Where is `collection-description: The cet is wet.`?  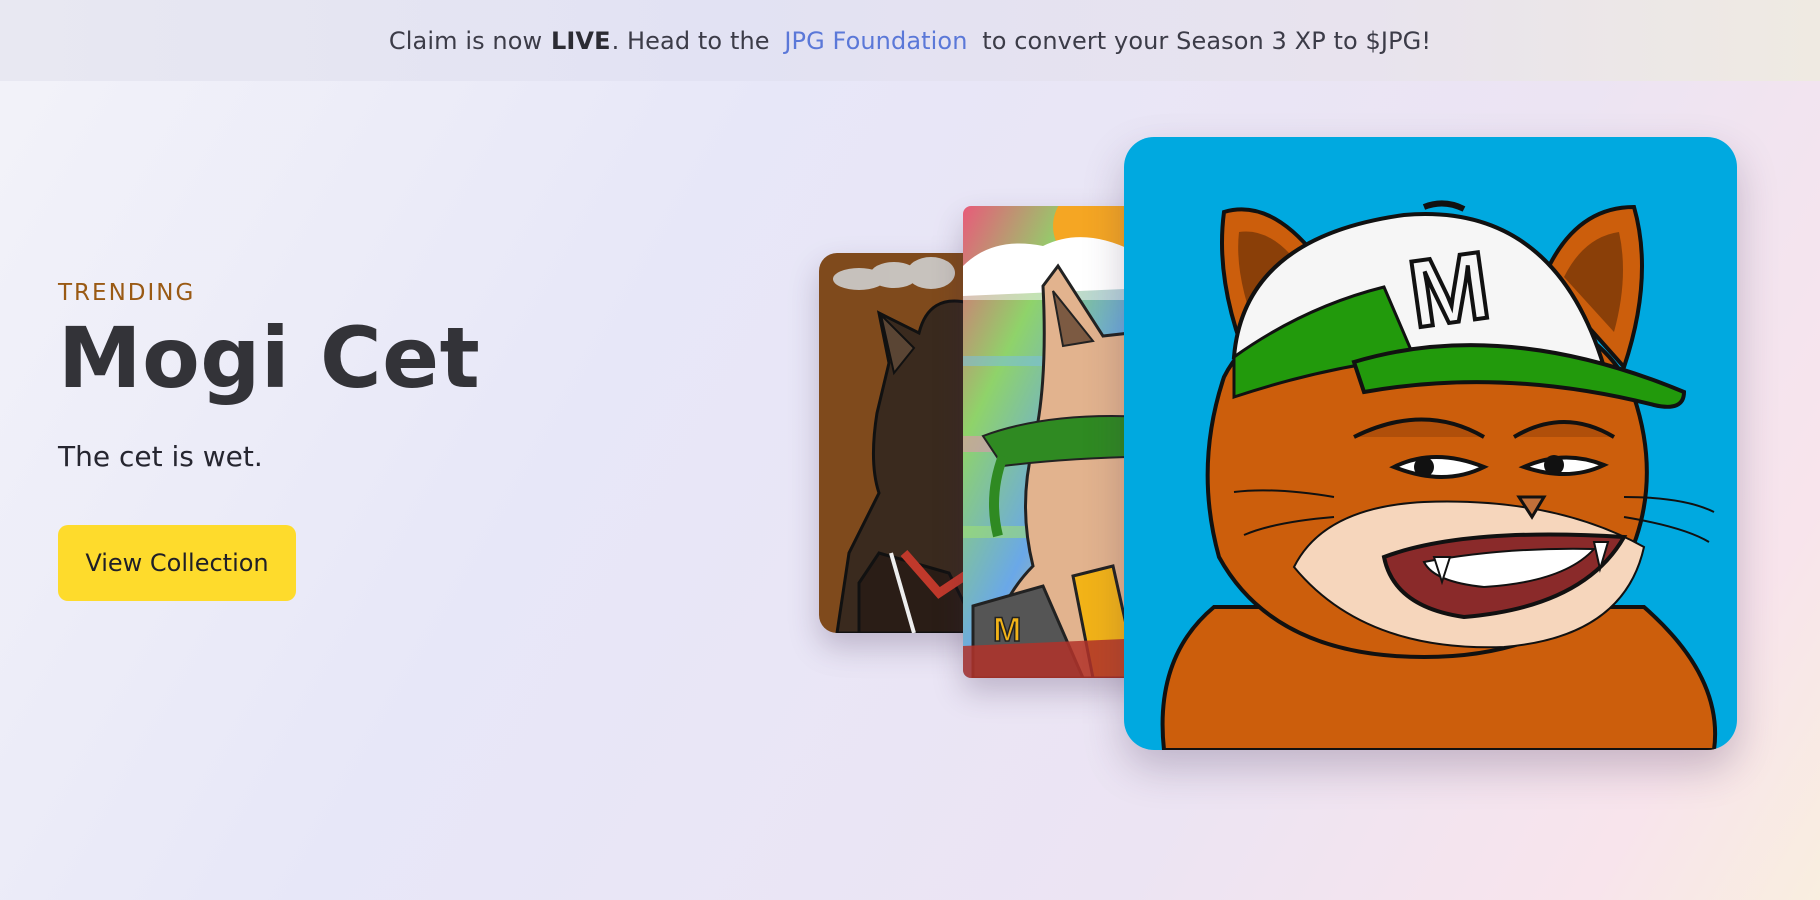 collection-description: The cet is wet. is located at coordinates (160, 456).